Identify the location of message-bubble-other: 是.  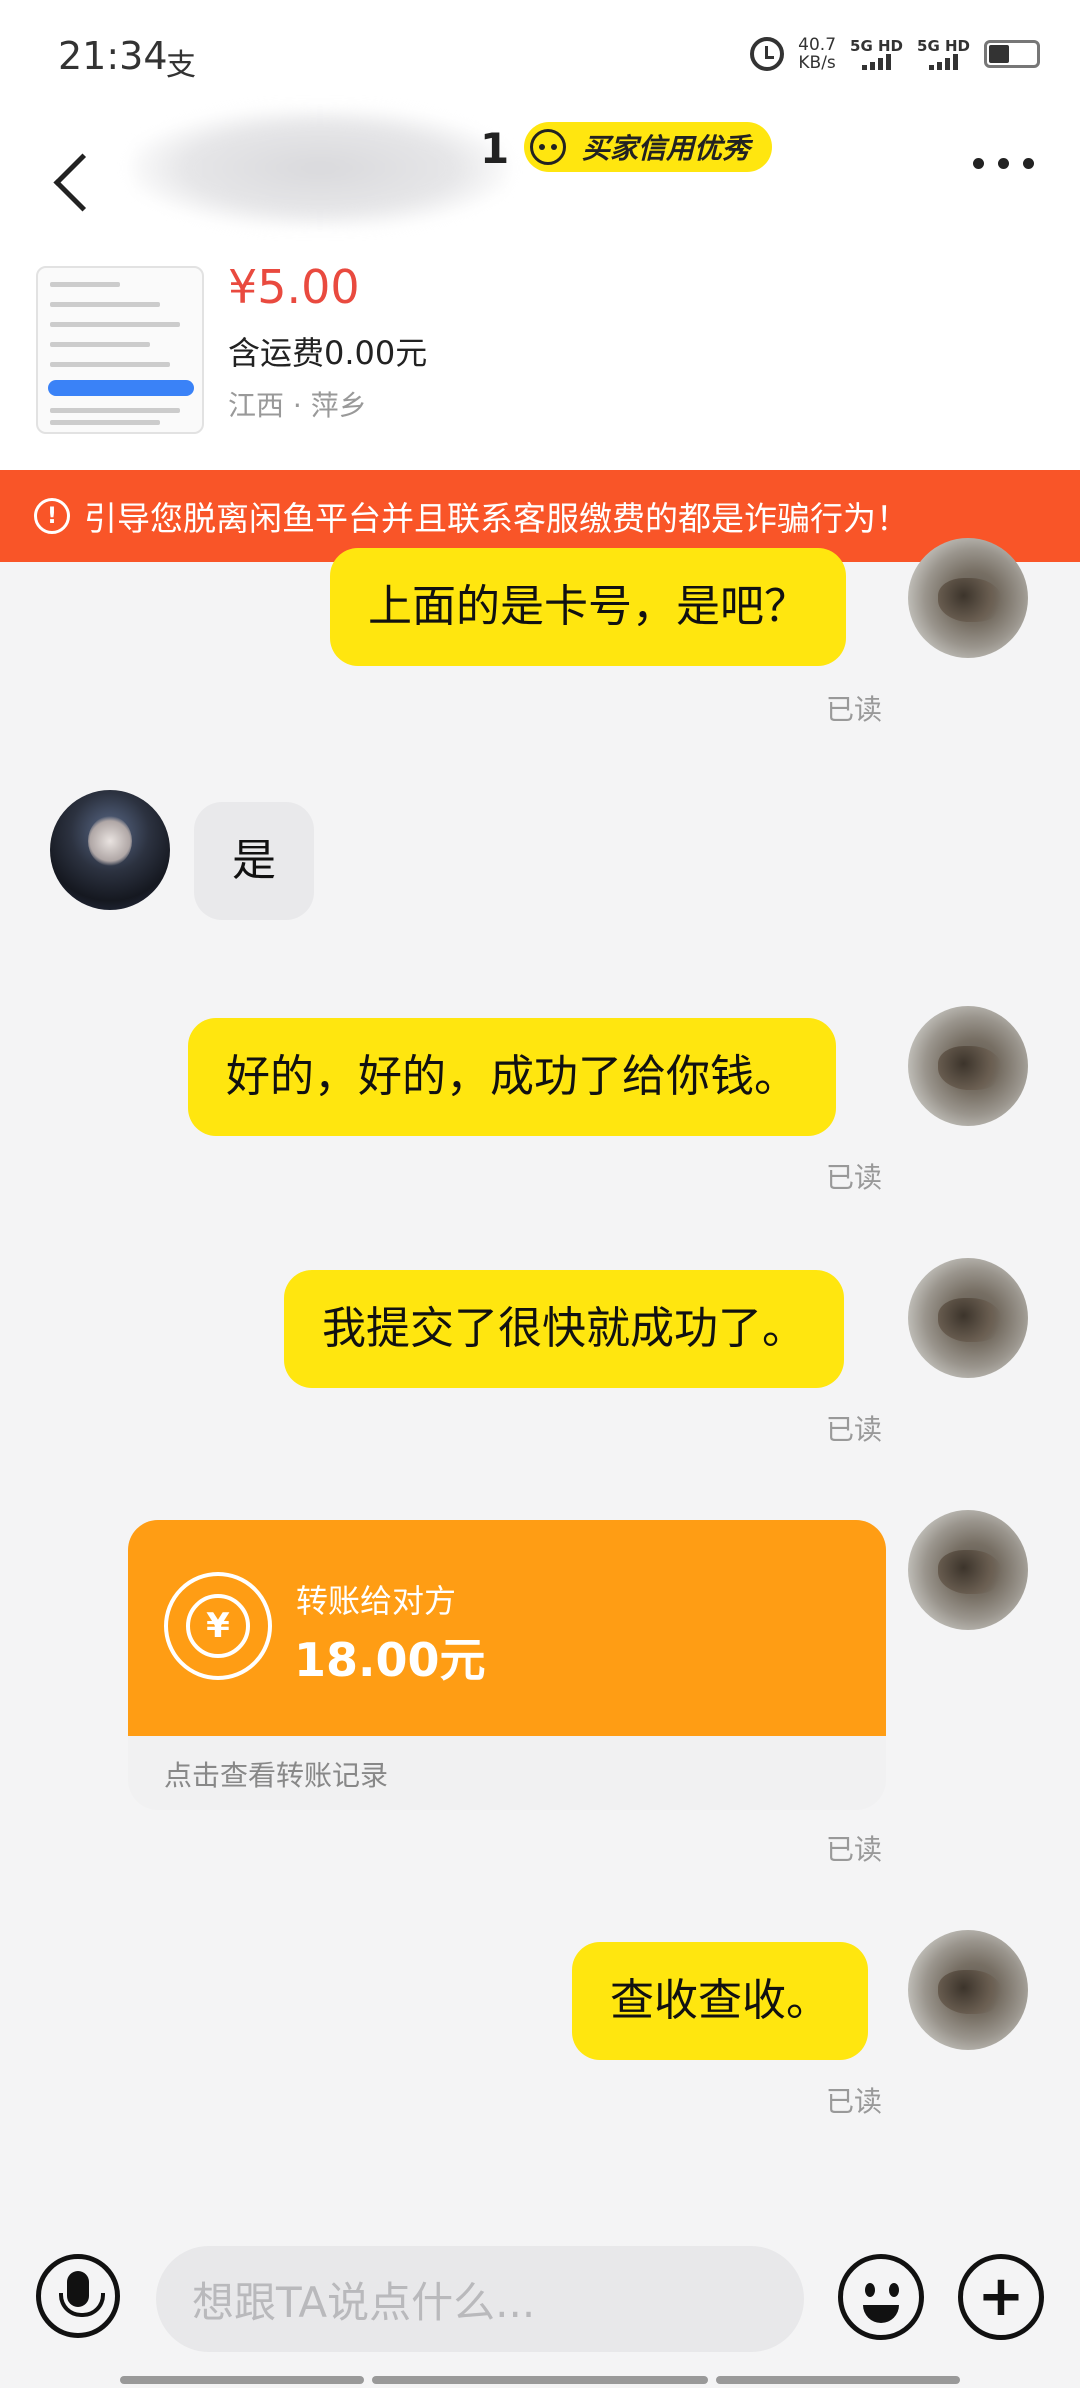
(254, 861).